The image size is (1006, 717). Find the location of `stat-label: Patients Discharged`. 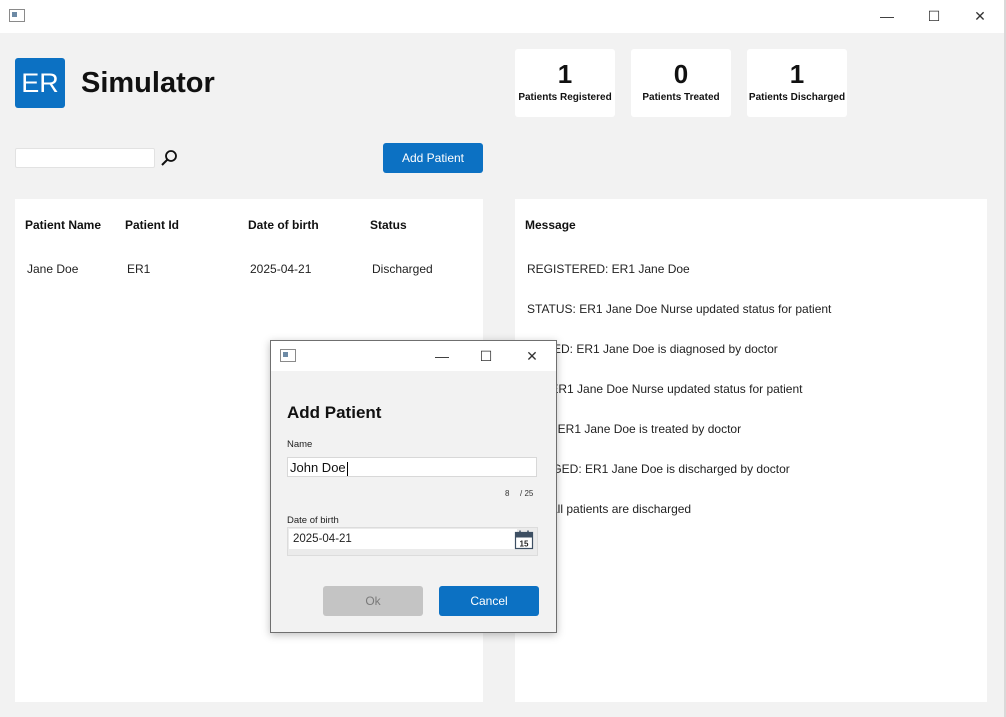

stat-label: Patients Discharged is located at coordinates (797, 97).